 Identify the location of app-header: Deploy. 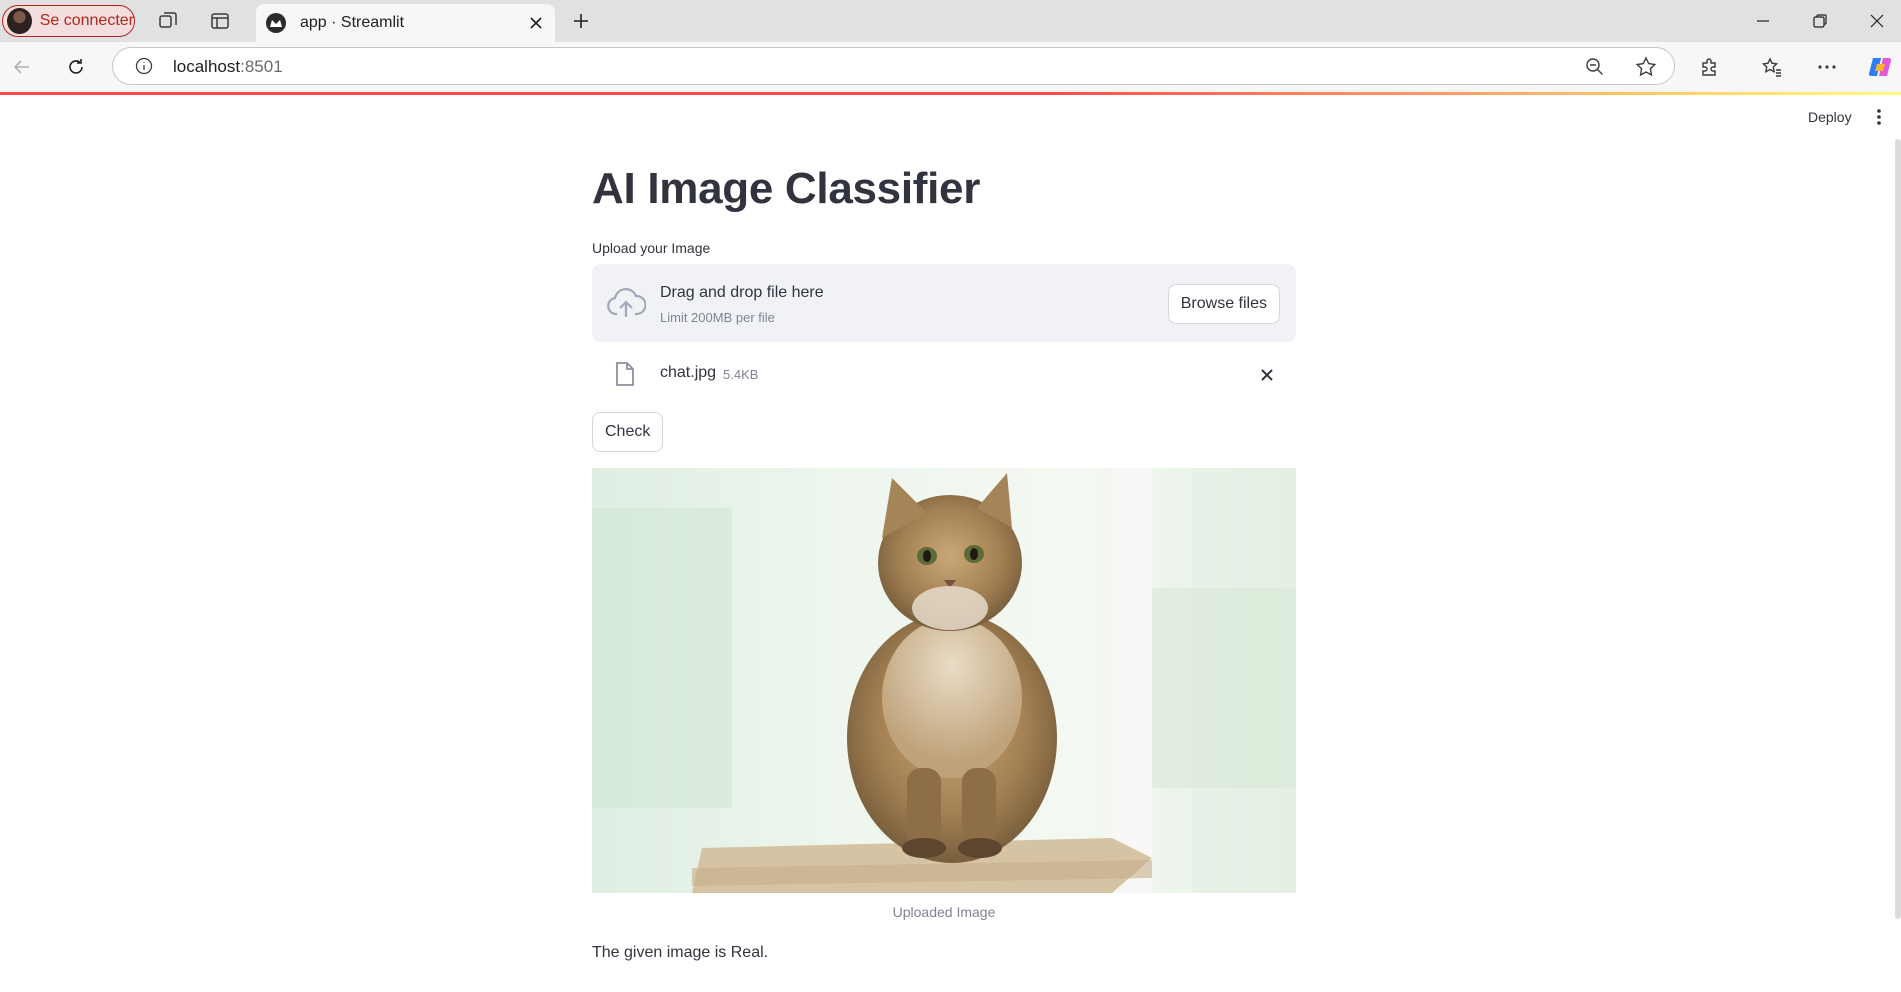
(950, 117).